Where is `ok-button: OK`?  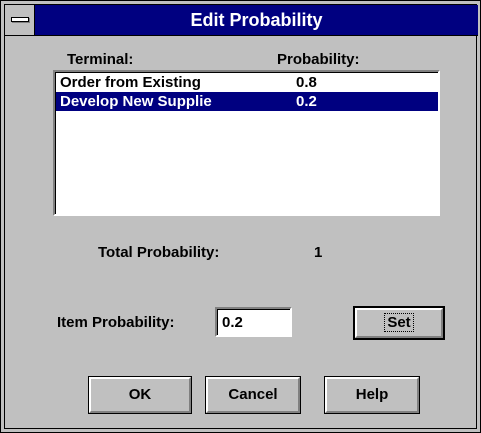 ok-button: OK is located at coordinates (140, 395).